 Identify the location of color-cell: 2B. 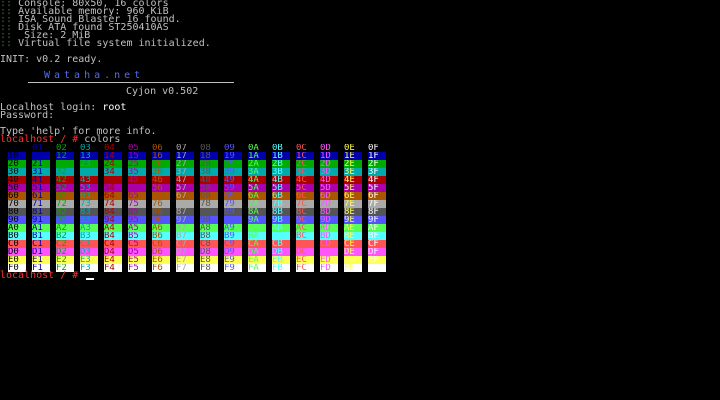
(281, 164).